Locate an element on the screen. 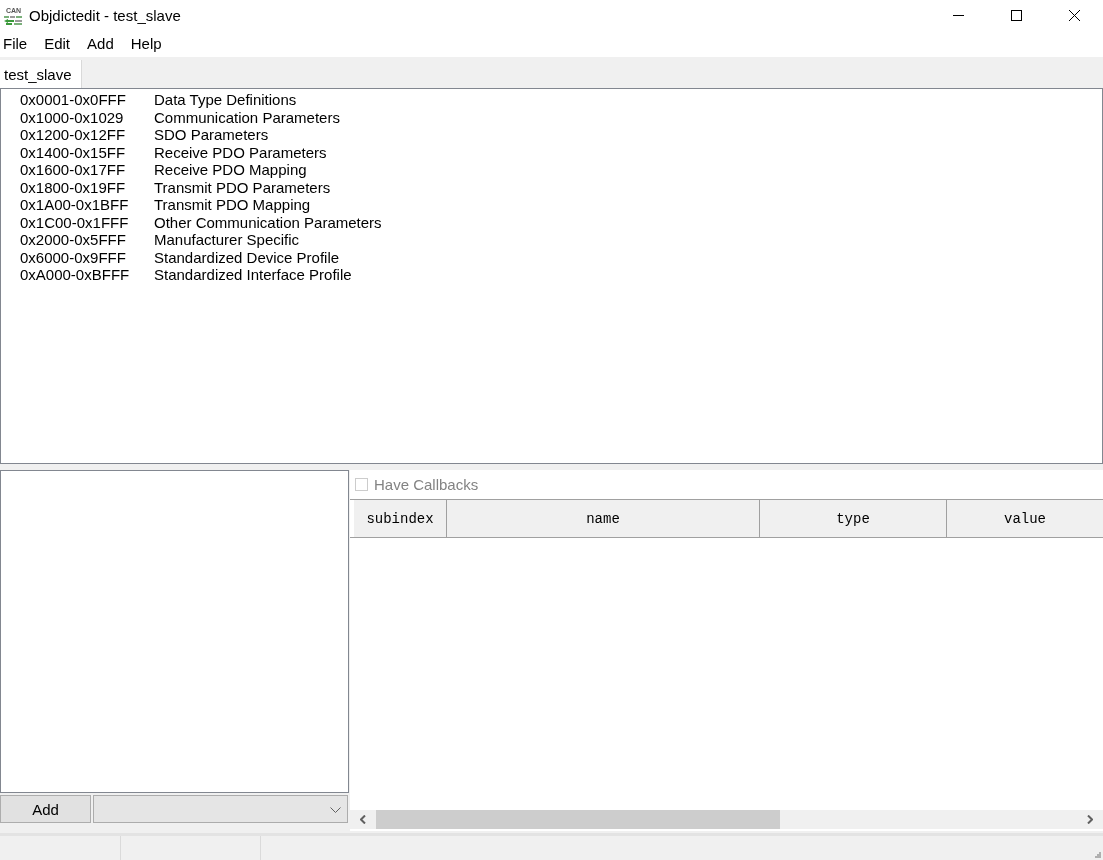 The height and width of the screenshot is (860, 1103). scroll-left-icon is located at coordinates (363, 819).